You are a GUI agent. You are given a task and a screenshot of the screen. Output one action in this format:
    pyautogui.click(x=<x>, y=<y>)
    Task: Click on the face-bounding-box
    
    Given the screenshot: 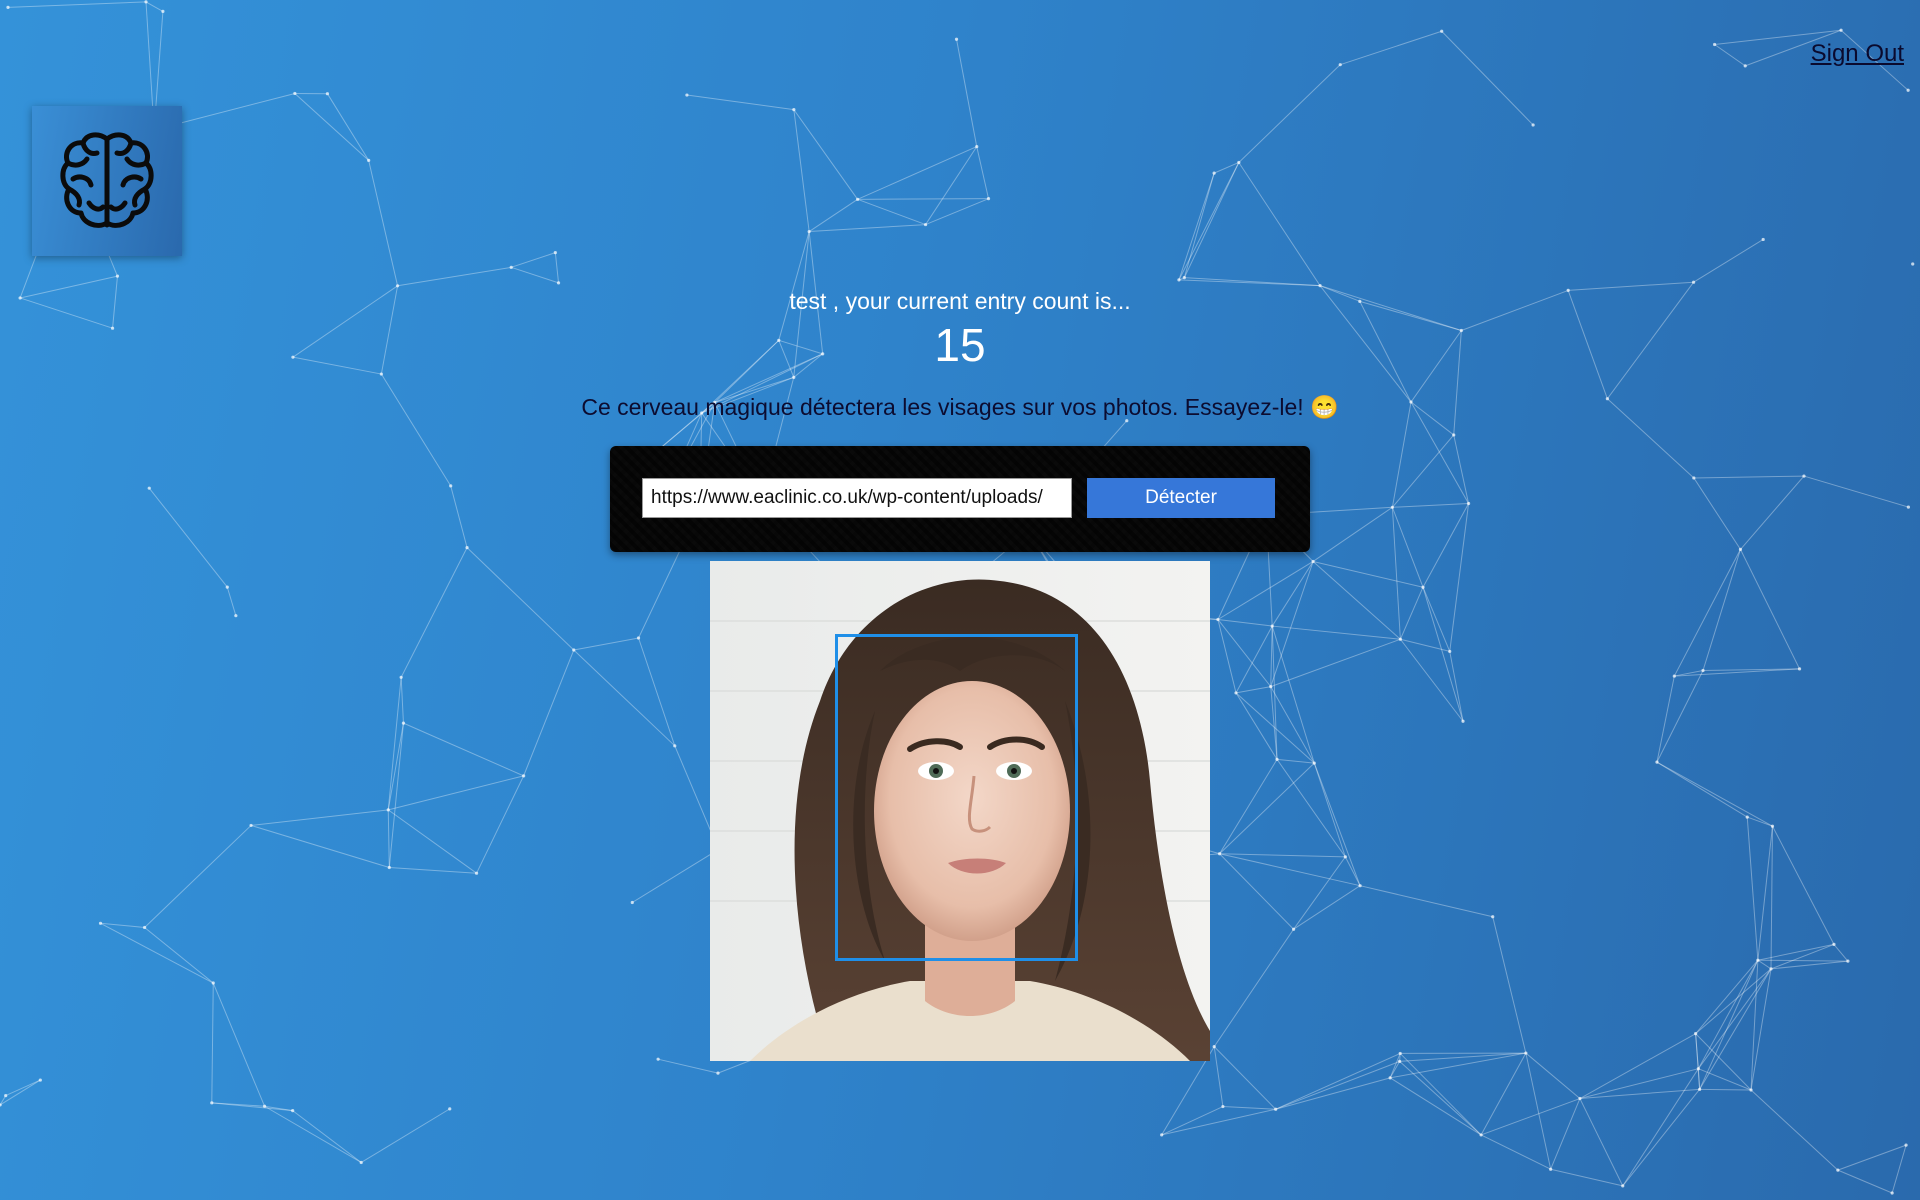 What is the action you would take?
    pyautogui.click(x=956, y=797)
    